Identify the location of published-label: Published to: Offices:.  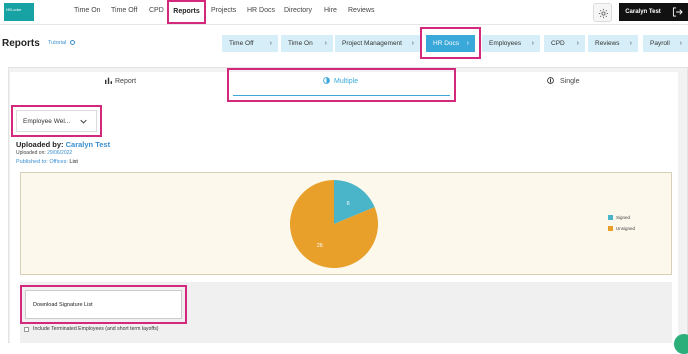
(42, 162).